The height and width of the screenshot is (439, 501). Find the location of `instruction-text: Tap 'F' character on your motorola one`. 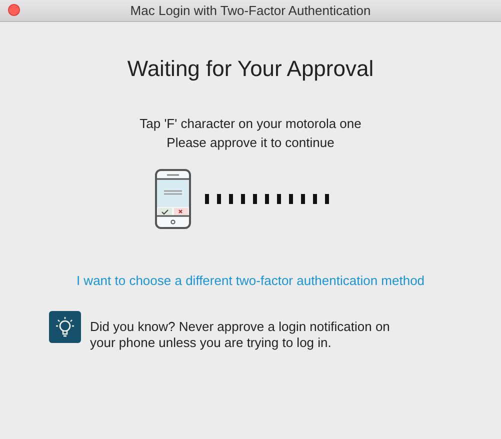

instruction-text: Tap 'F' character on your motorola one is located at coordinates (251, 124).